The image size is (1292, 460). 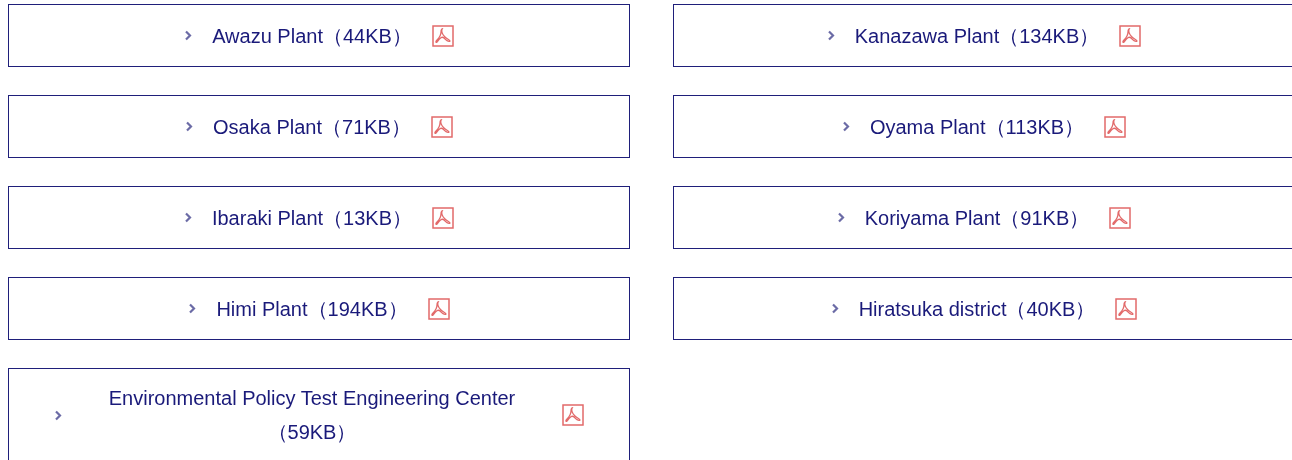 I want to click on pdf-link: Himi Plant（194KB）, so click(x=319, y=308).